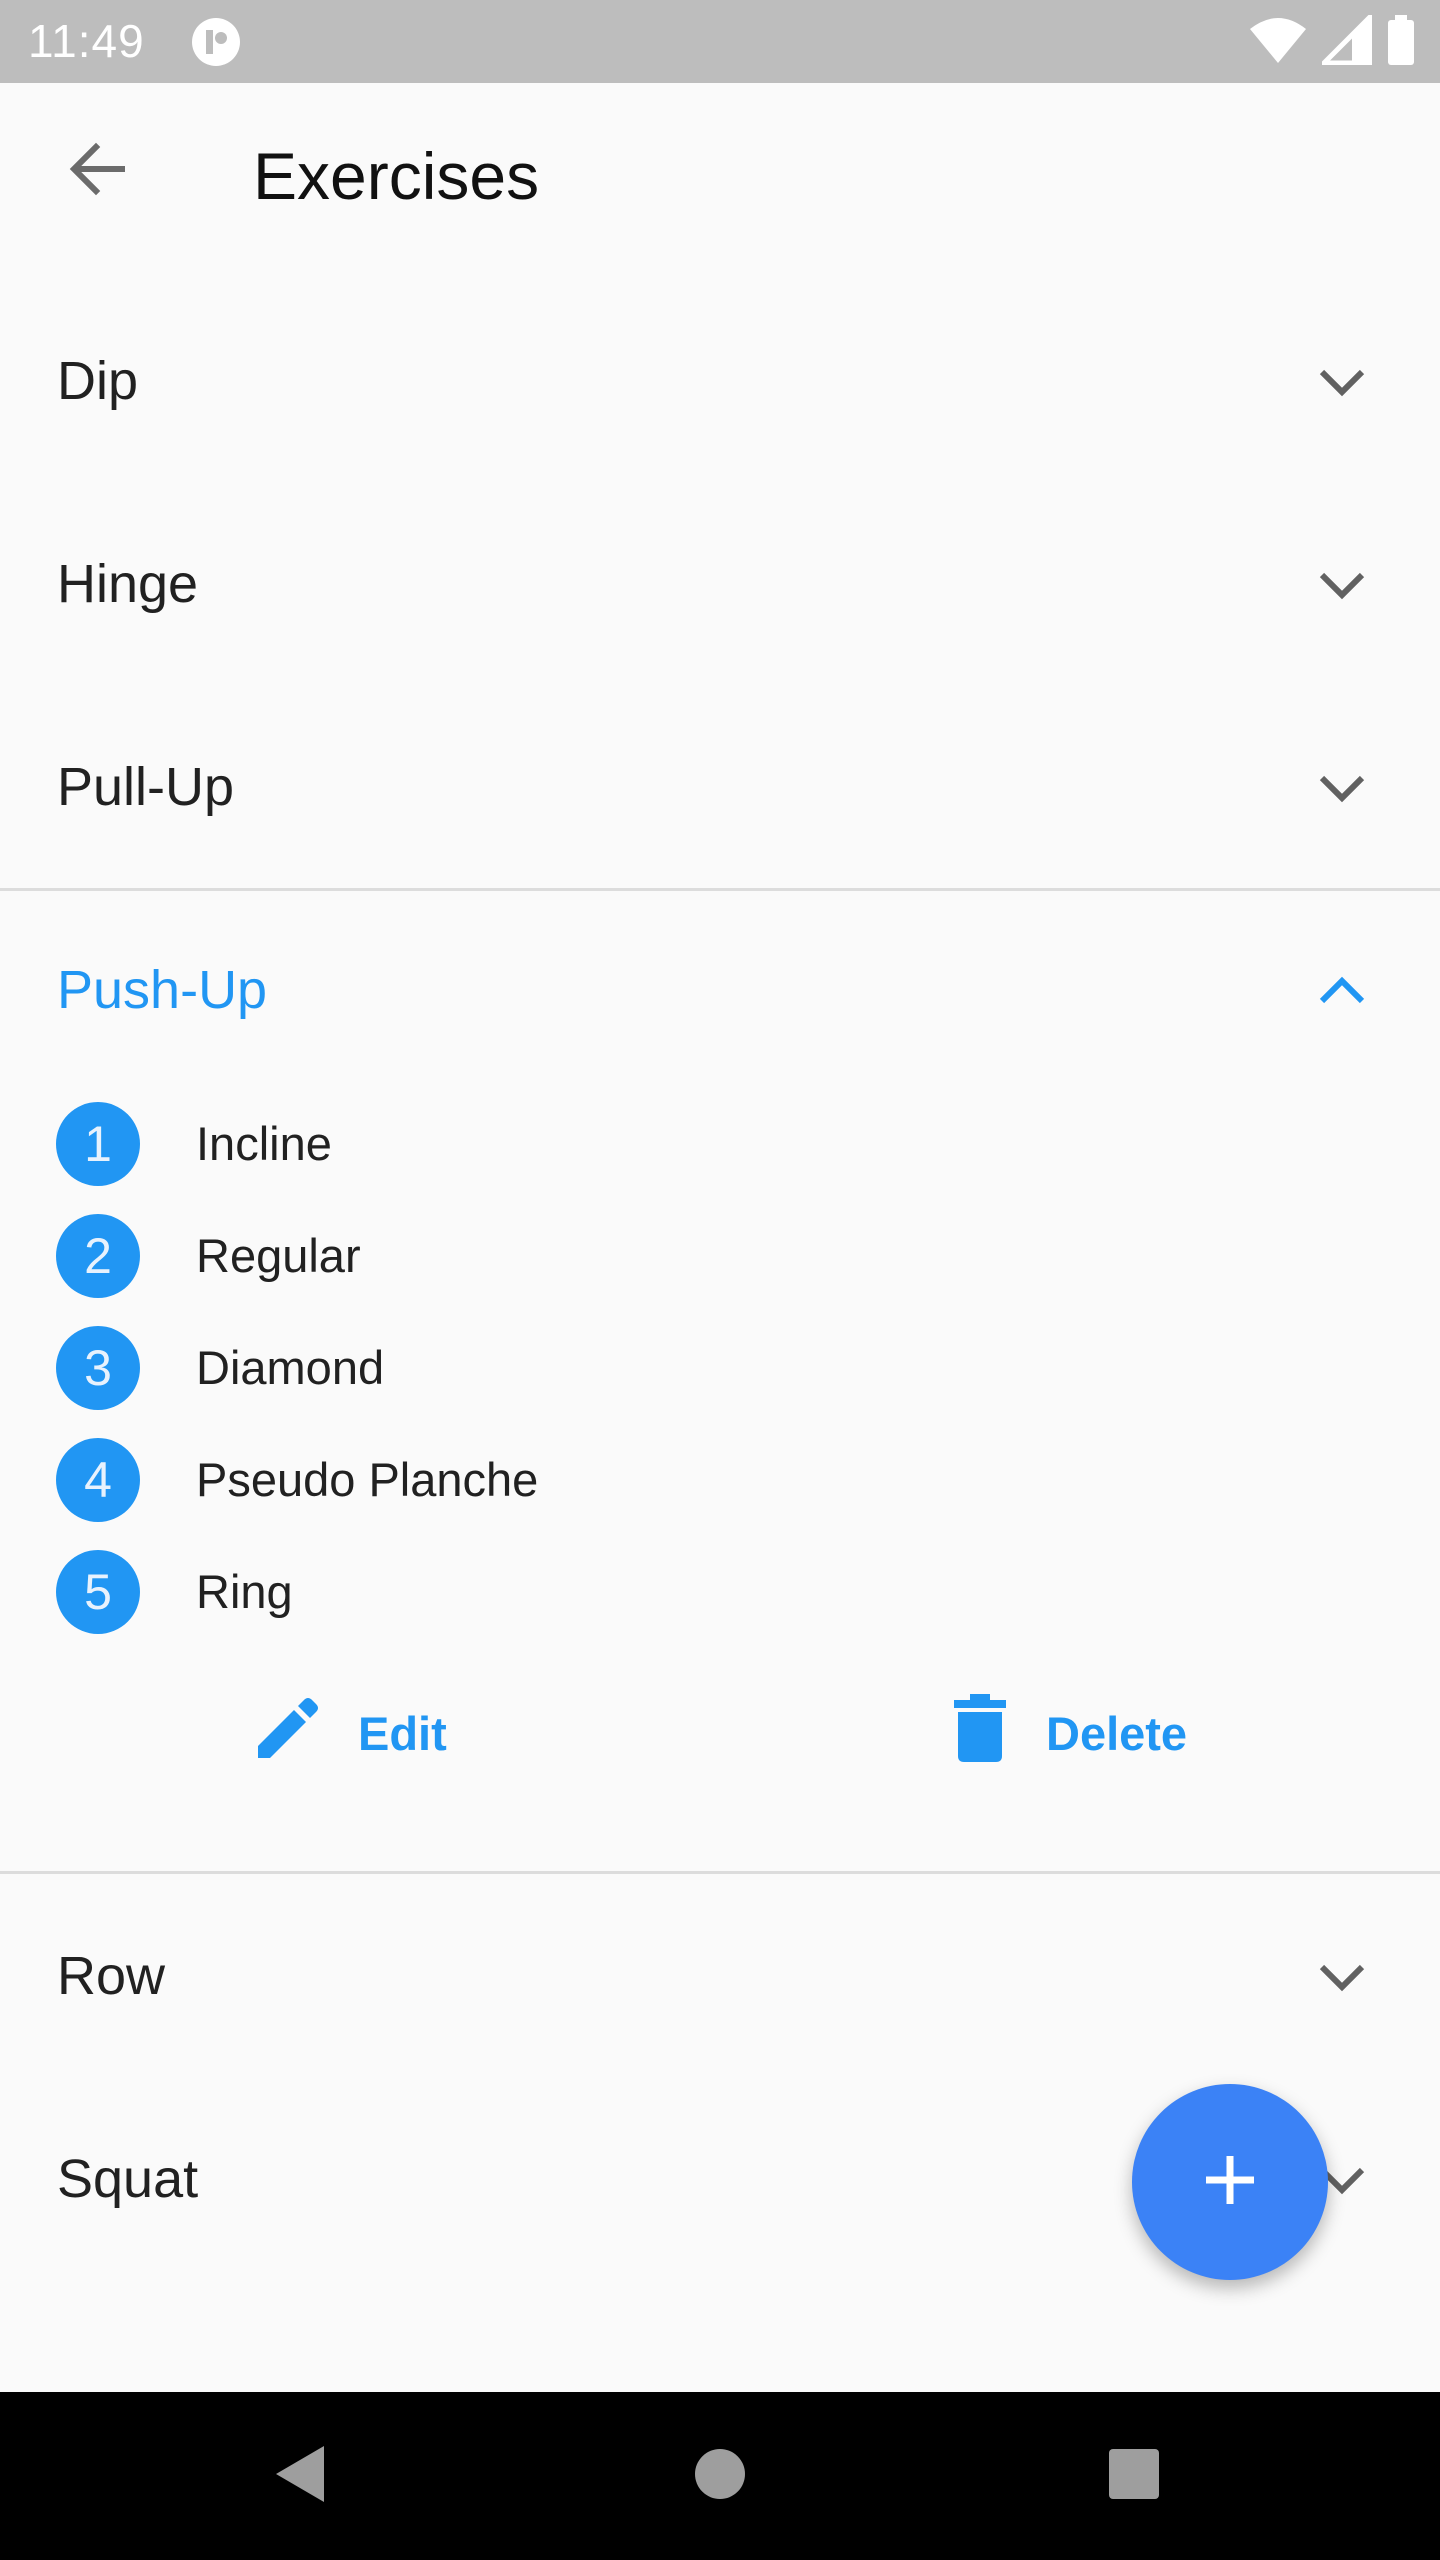 This screenshot has width=1440, height=2560. What do you see at coordinates (98, 1256) in the screenshot?
I see `number-badge: 2` at bounding box center [98, 1256].